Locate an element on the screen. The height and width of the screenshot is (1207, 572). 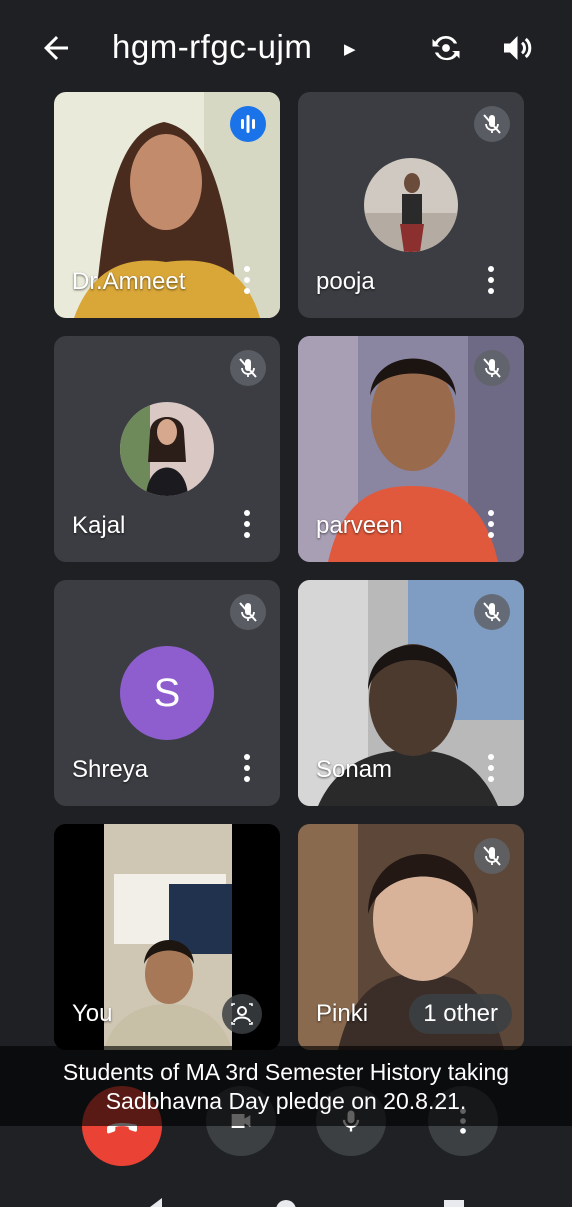
participant-name: You is located at coordinates (92, 1013).